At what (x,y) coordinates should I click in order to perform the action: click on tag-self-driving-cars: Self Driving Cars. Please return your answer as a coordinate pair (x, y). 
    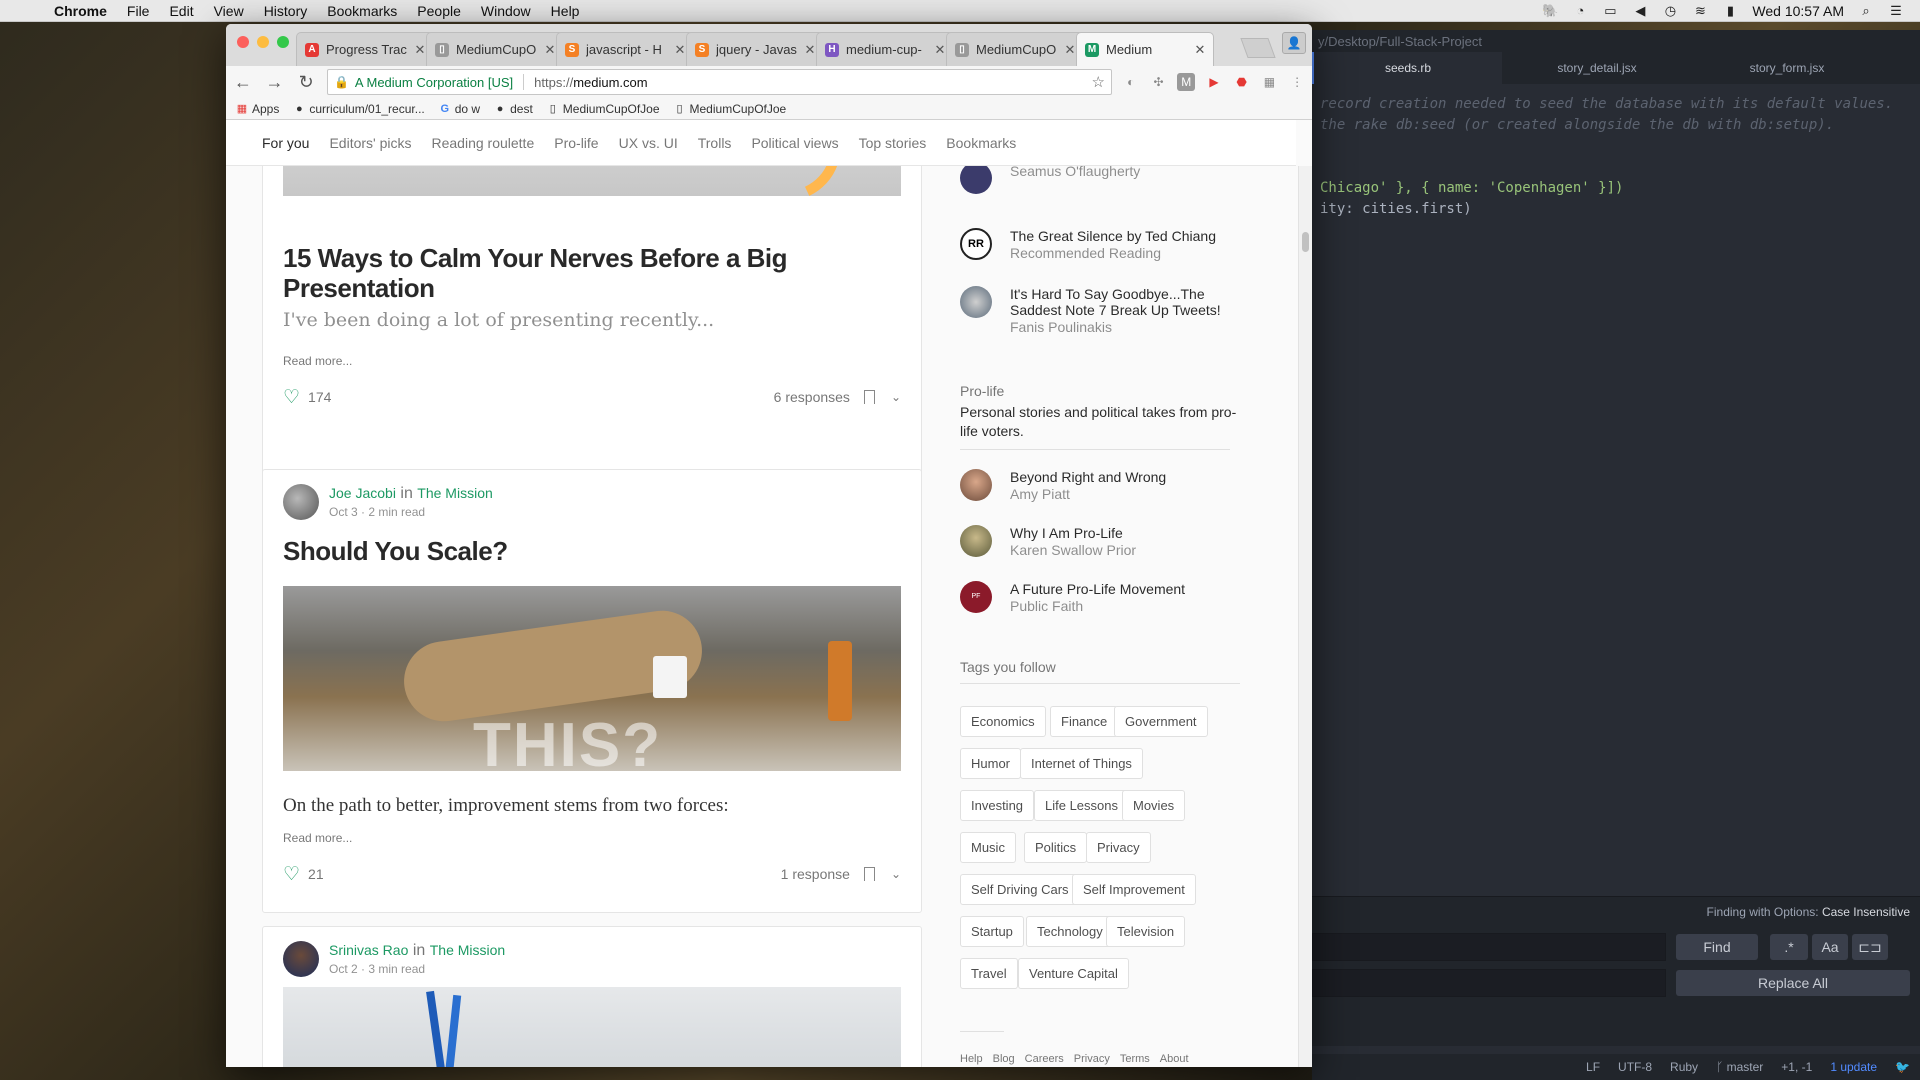
    Looking at the image, I should click on (1020, 889).